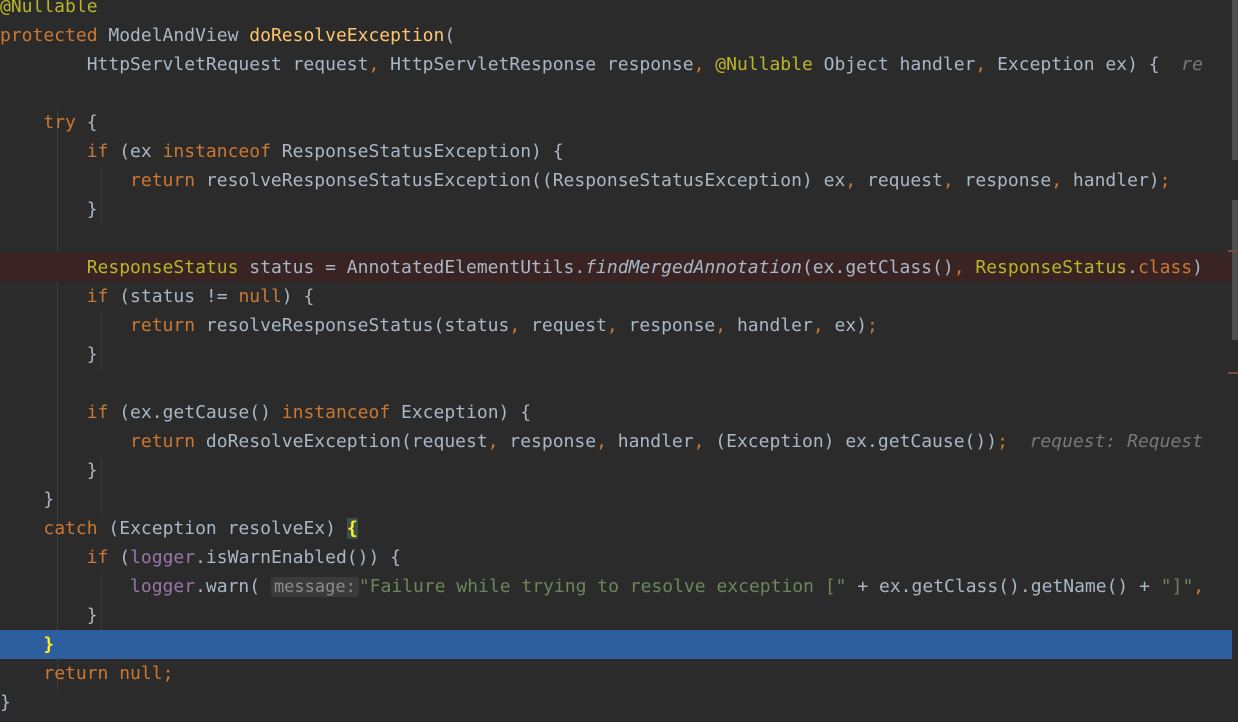 The height and width of the screenshot is (722, 1238). Describe the element at coordinates (693, 267) in the screenshot. I see `code-token: findMergedAnnotation` at that location.